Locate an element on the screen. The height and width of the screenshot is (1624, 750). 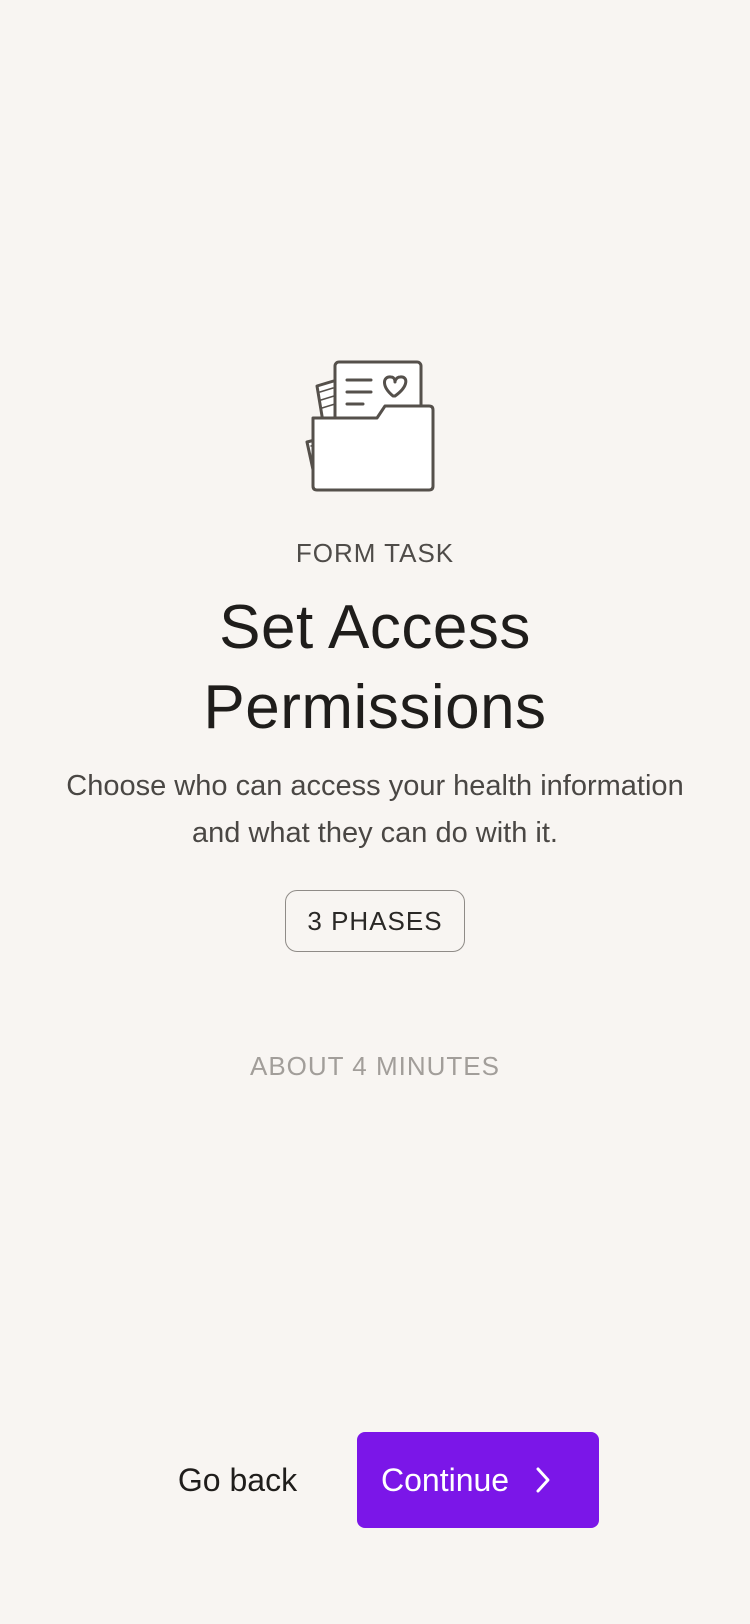
continue-button: Continue is located at coordinates (478, 1480).